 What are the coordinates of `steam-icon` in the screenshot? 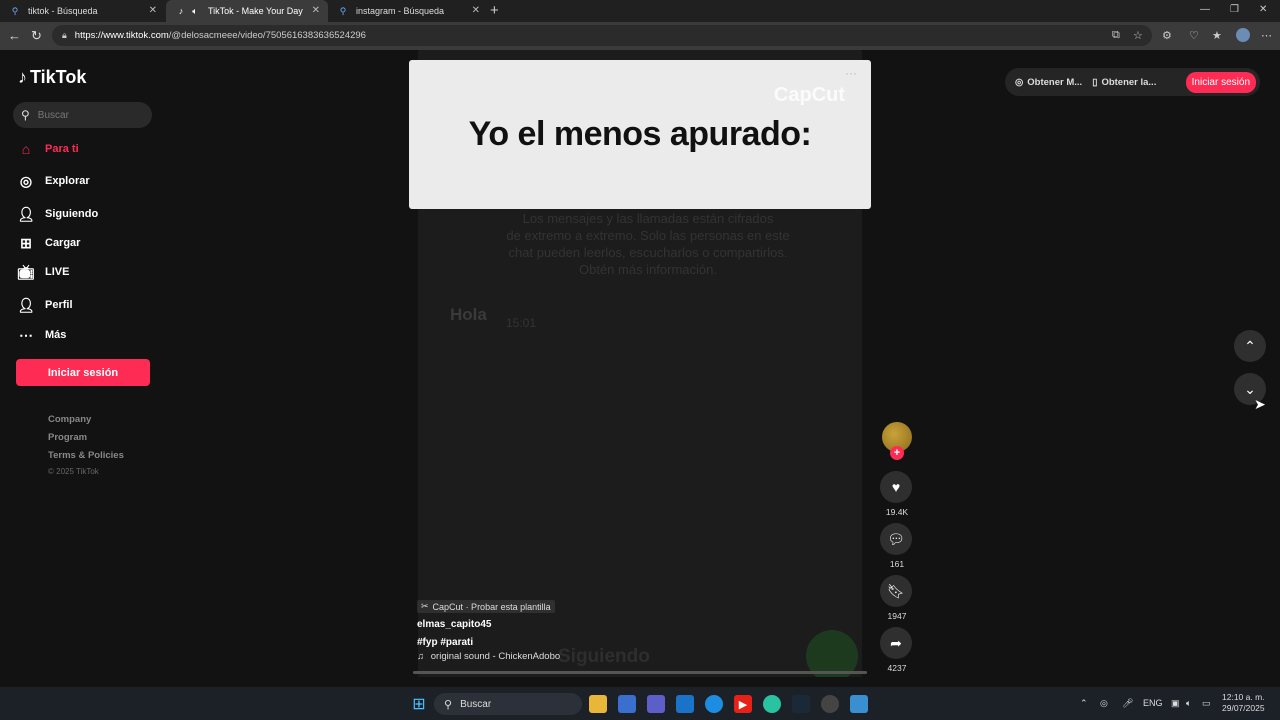 It's located at (801, 704).